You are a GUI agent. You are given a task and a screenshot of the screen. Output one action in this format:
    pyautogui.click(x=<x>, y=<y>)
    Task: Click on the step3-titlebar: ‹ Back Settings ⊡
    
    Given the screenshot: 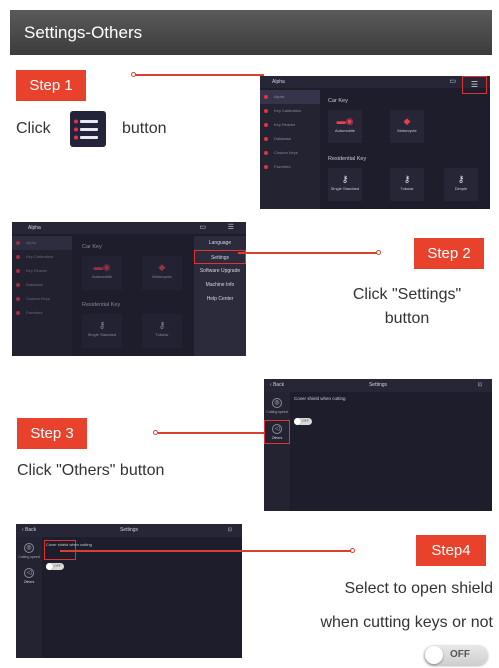 What is the action you would take?
    pyautogui.click(x=378, y=385)
    